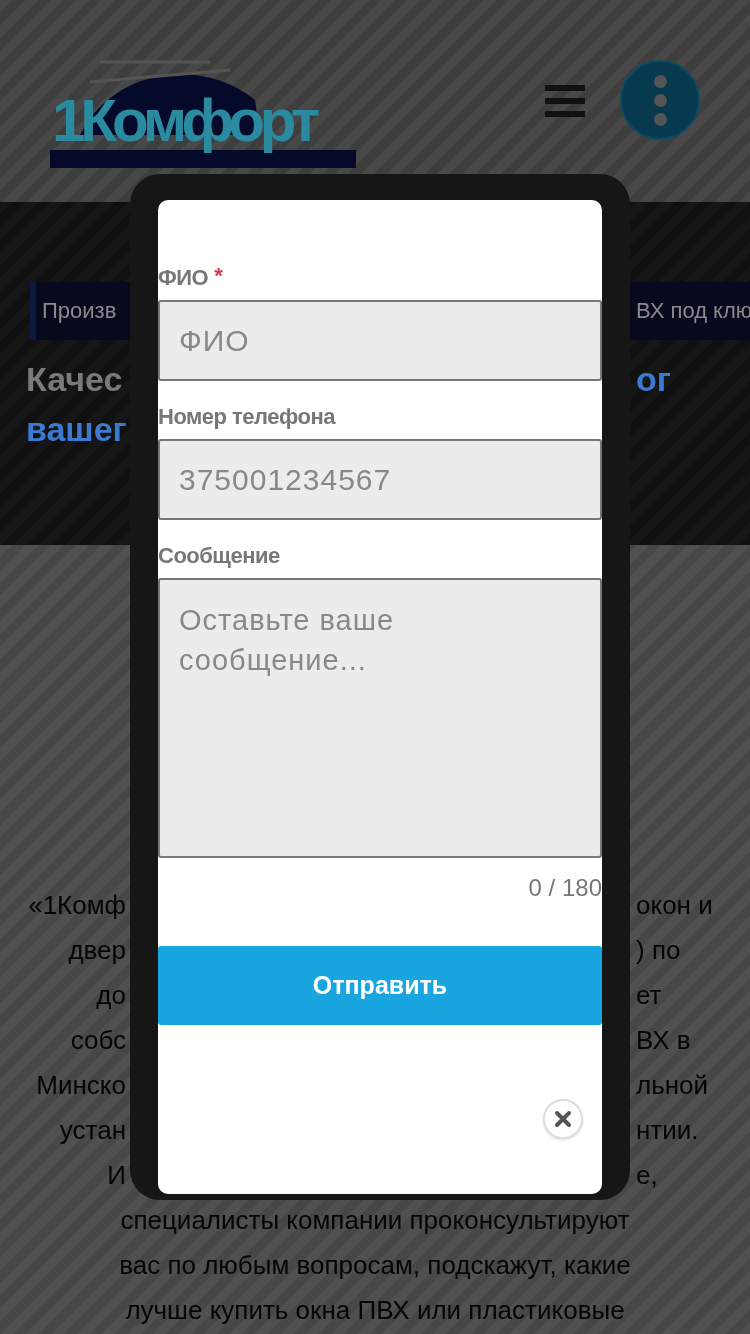 This screenshot has height=1334, width=750. I want to click on close-button, so click(563, 1119).